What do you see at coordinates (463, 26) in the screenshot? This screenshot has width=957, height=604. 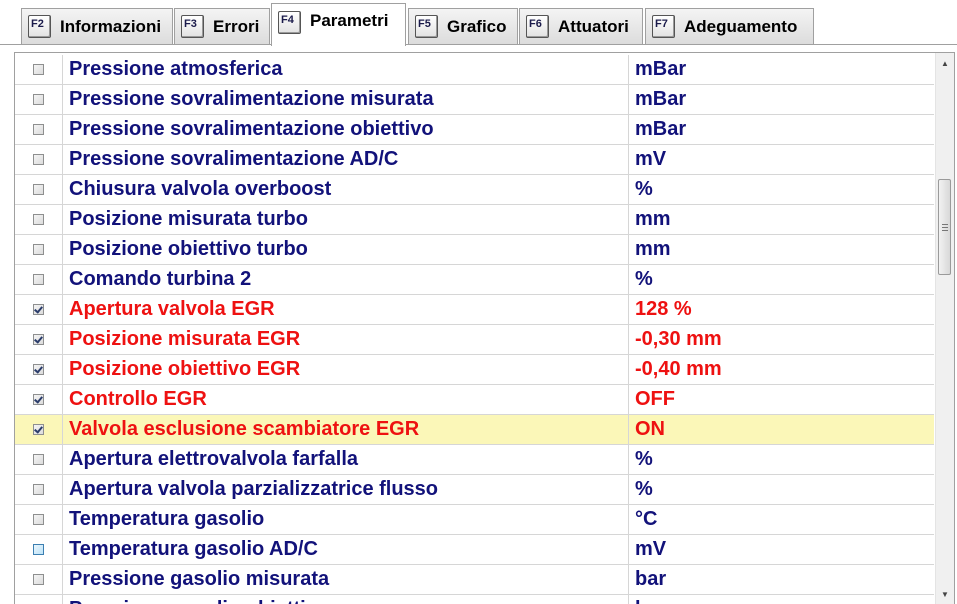 I see `tab-grafico: F5 Grafico` at bounding box center [463, 26].